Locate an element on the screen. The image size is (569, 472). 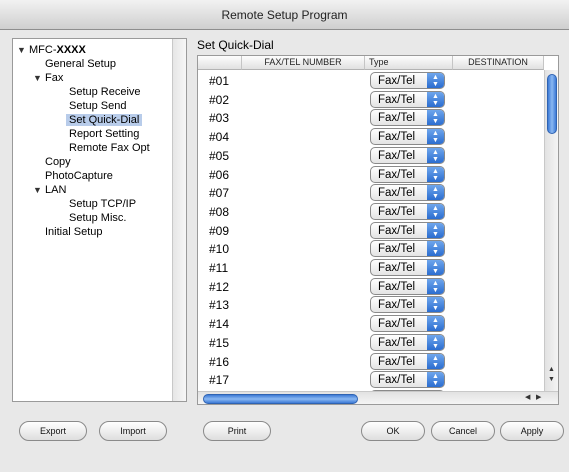
table-row: #05 Fax/Tel ▲ ▼ is located at coordinates (371, 155).